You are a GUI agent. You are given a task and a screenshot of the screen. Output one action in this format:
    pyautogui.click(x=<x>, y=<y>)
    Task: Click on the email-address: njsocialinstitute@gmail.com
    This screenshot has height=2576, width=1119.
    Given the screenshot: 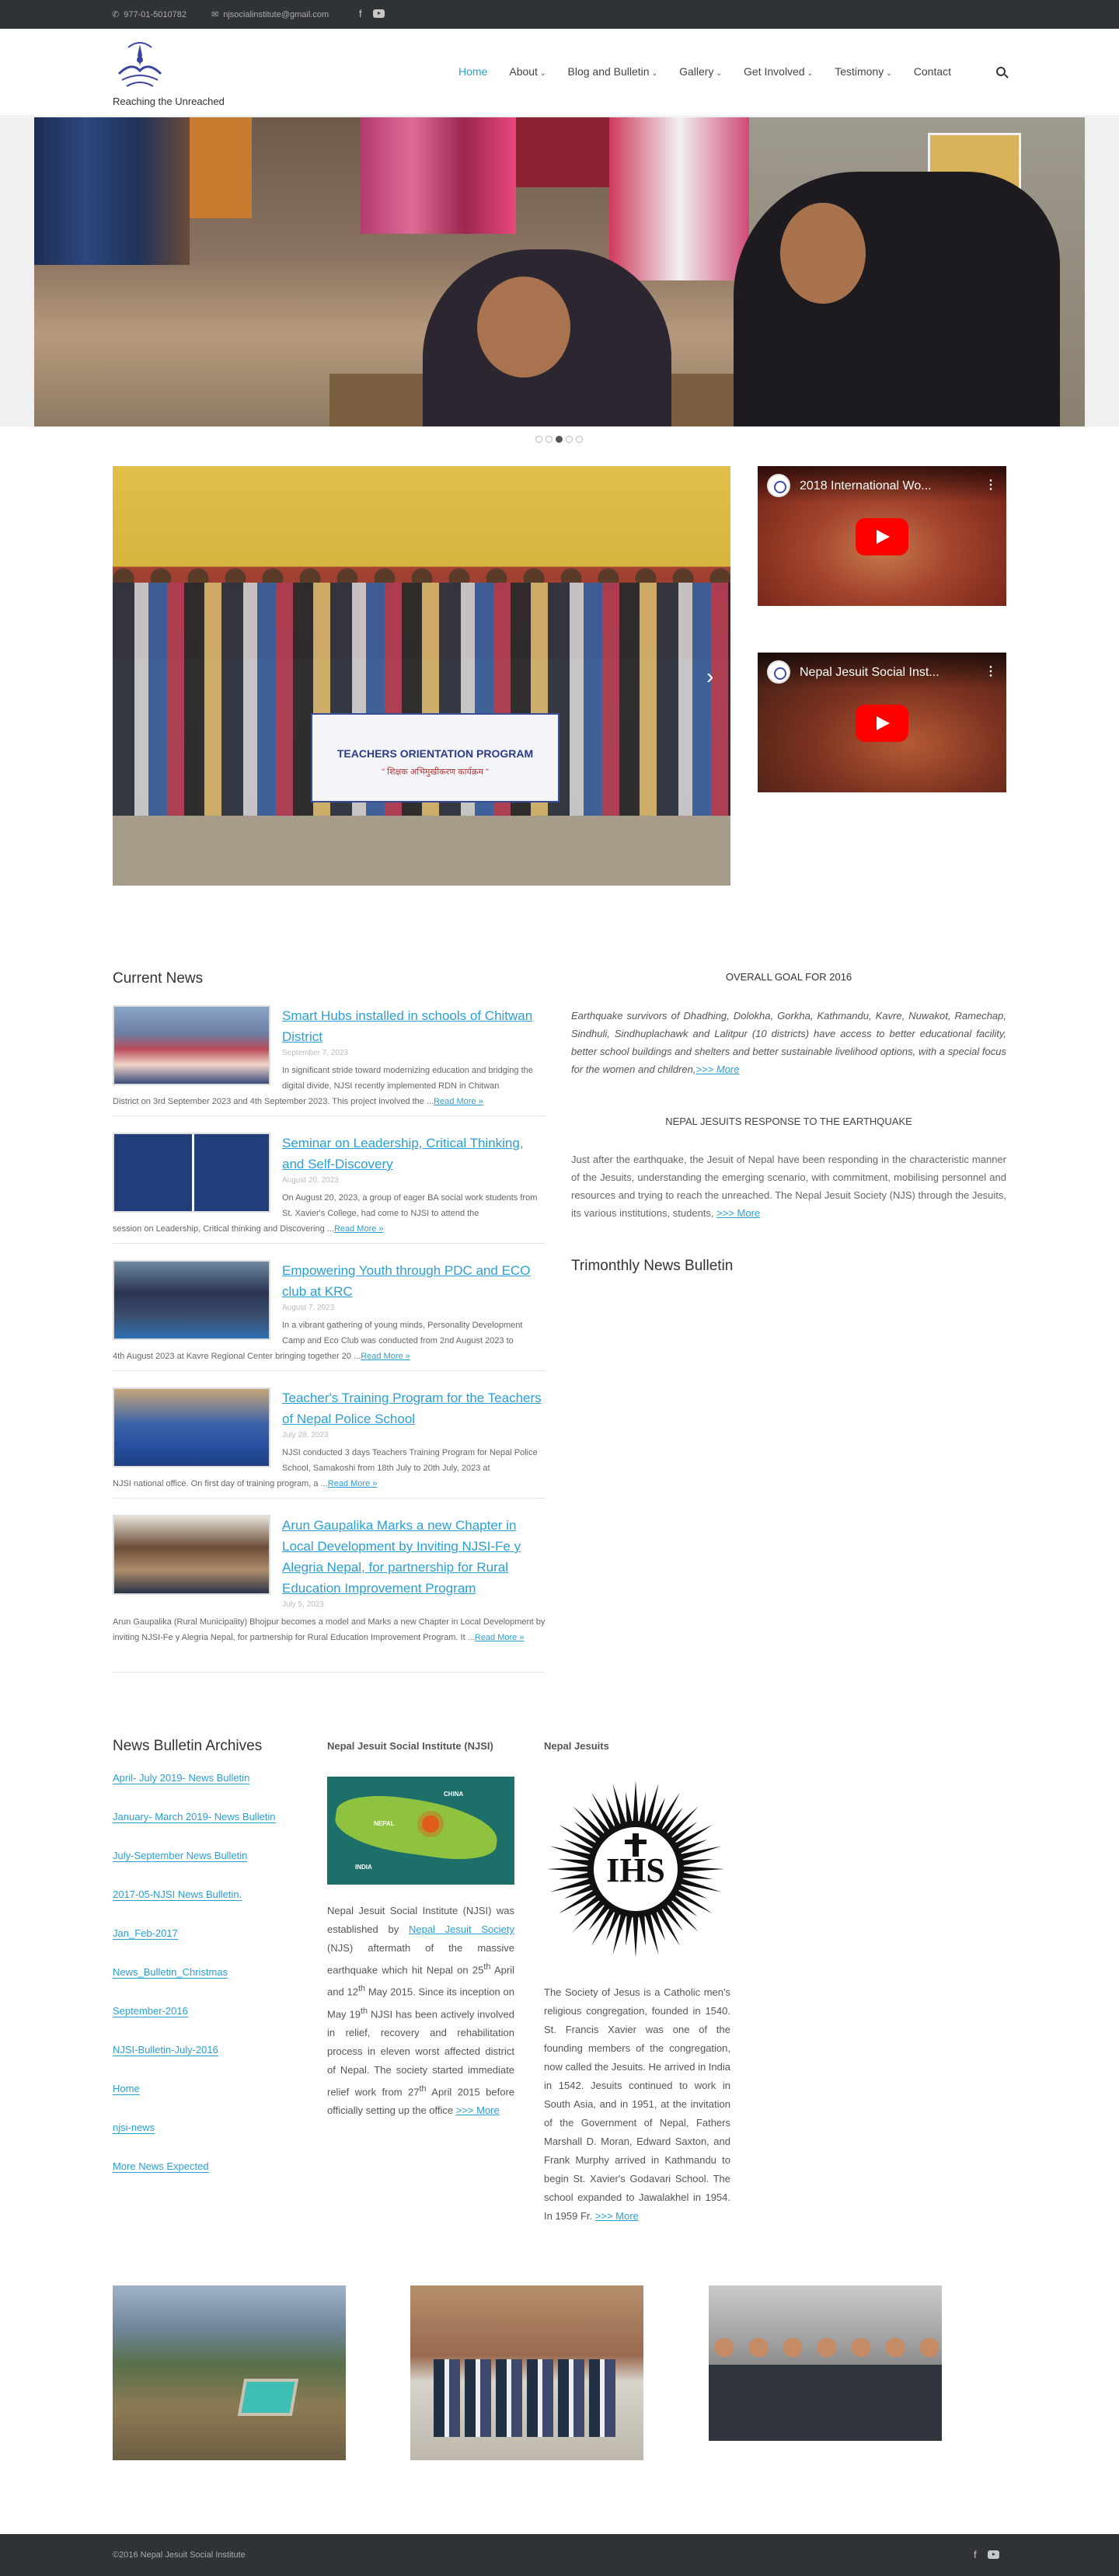 What is the action you would take?
    pyautogui.click(x=276, y=14)
    